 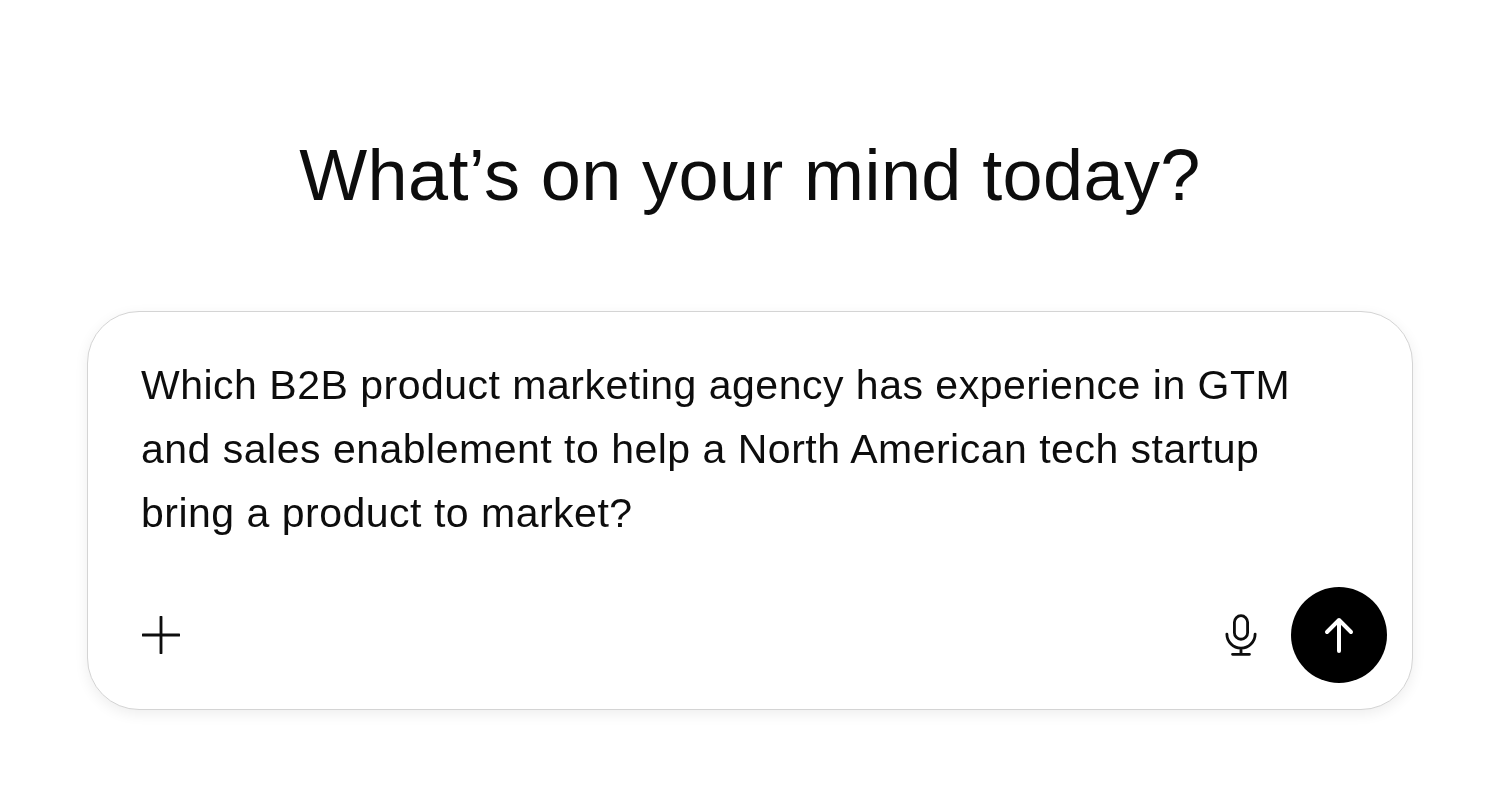 I want to click on page-heading: What’s on your mind today?, so click(x=750, y=175).